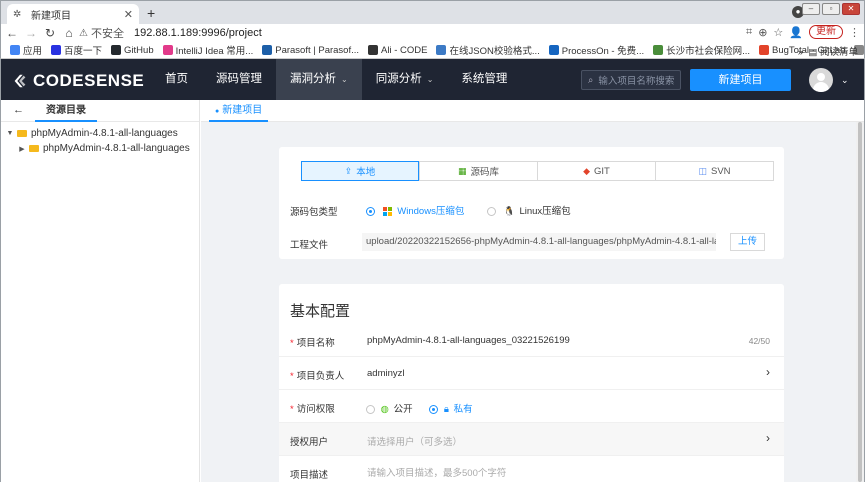  I want to click on menu-item: 系统管理, so click(484, 79).